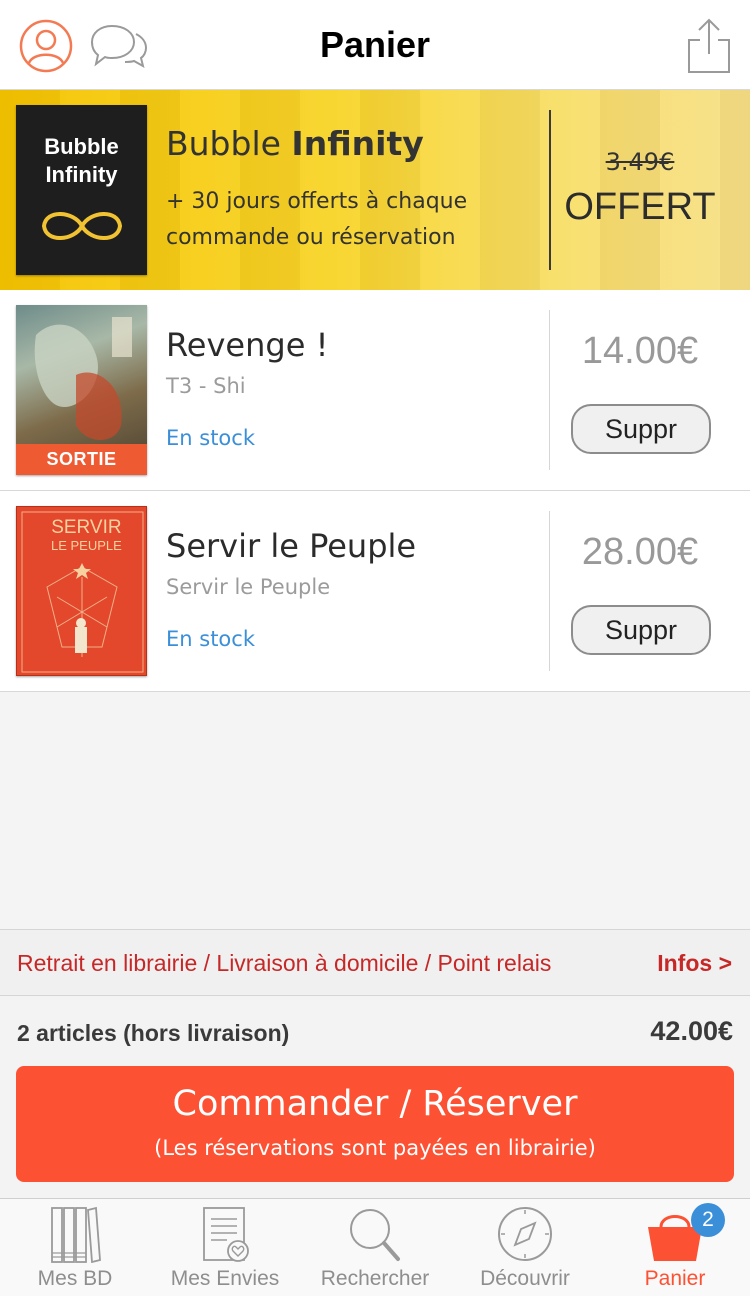  What do you see at coordinates (640, 162) in the screenshot?
I see `old-price: 3.49€` at bounding box center [640, 162].